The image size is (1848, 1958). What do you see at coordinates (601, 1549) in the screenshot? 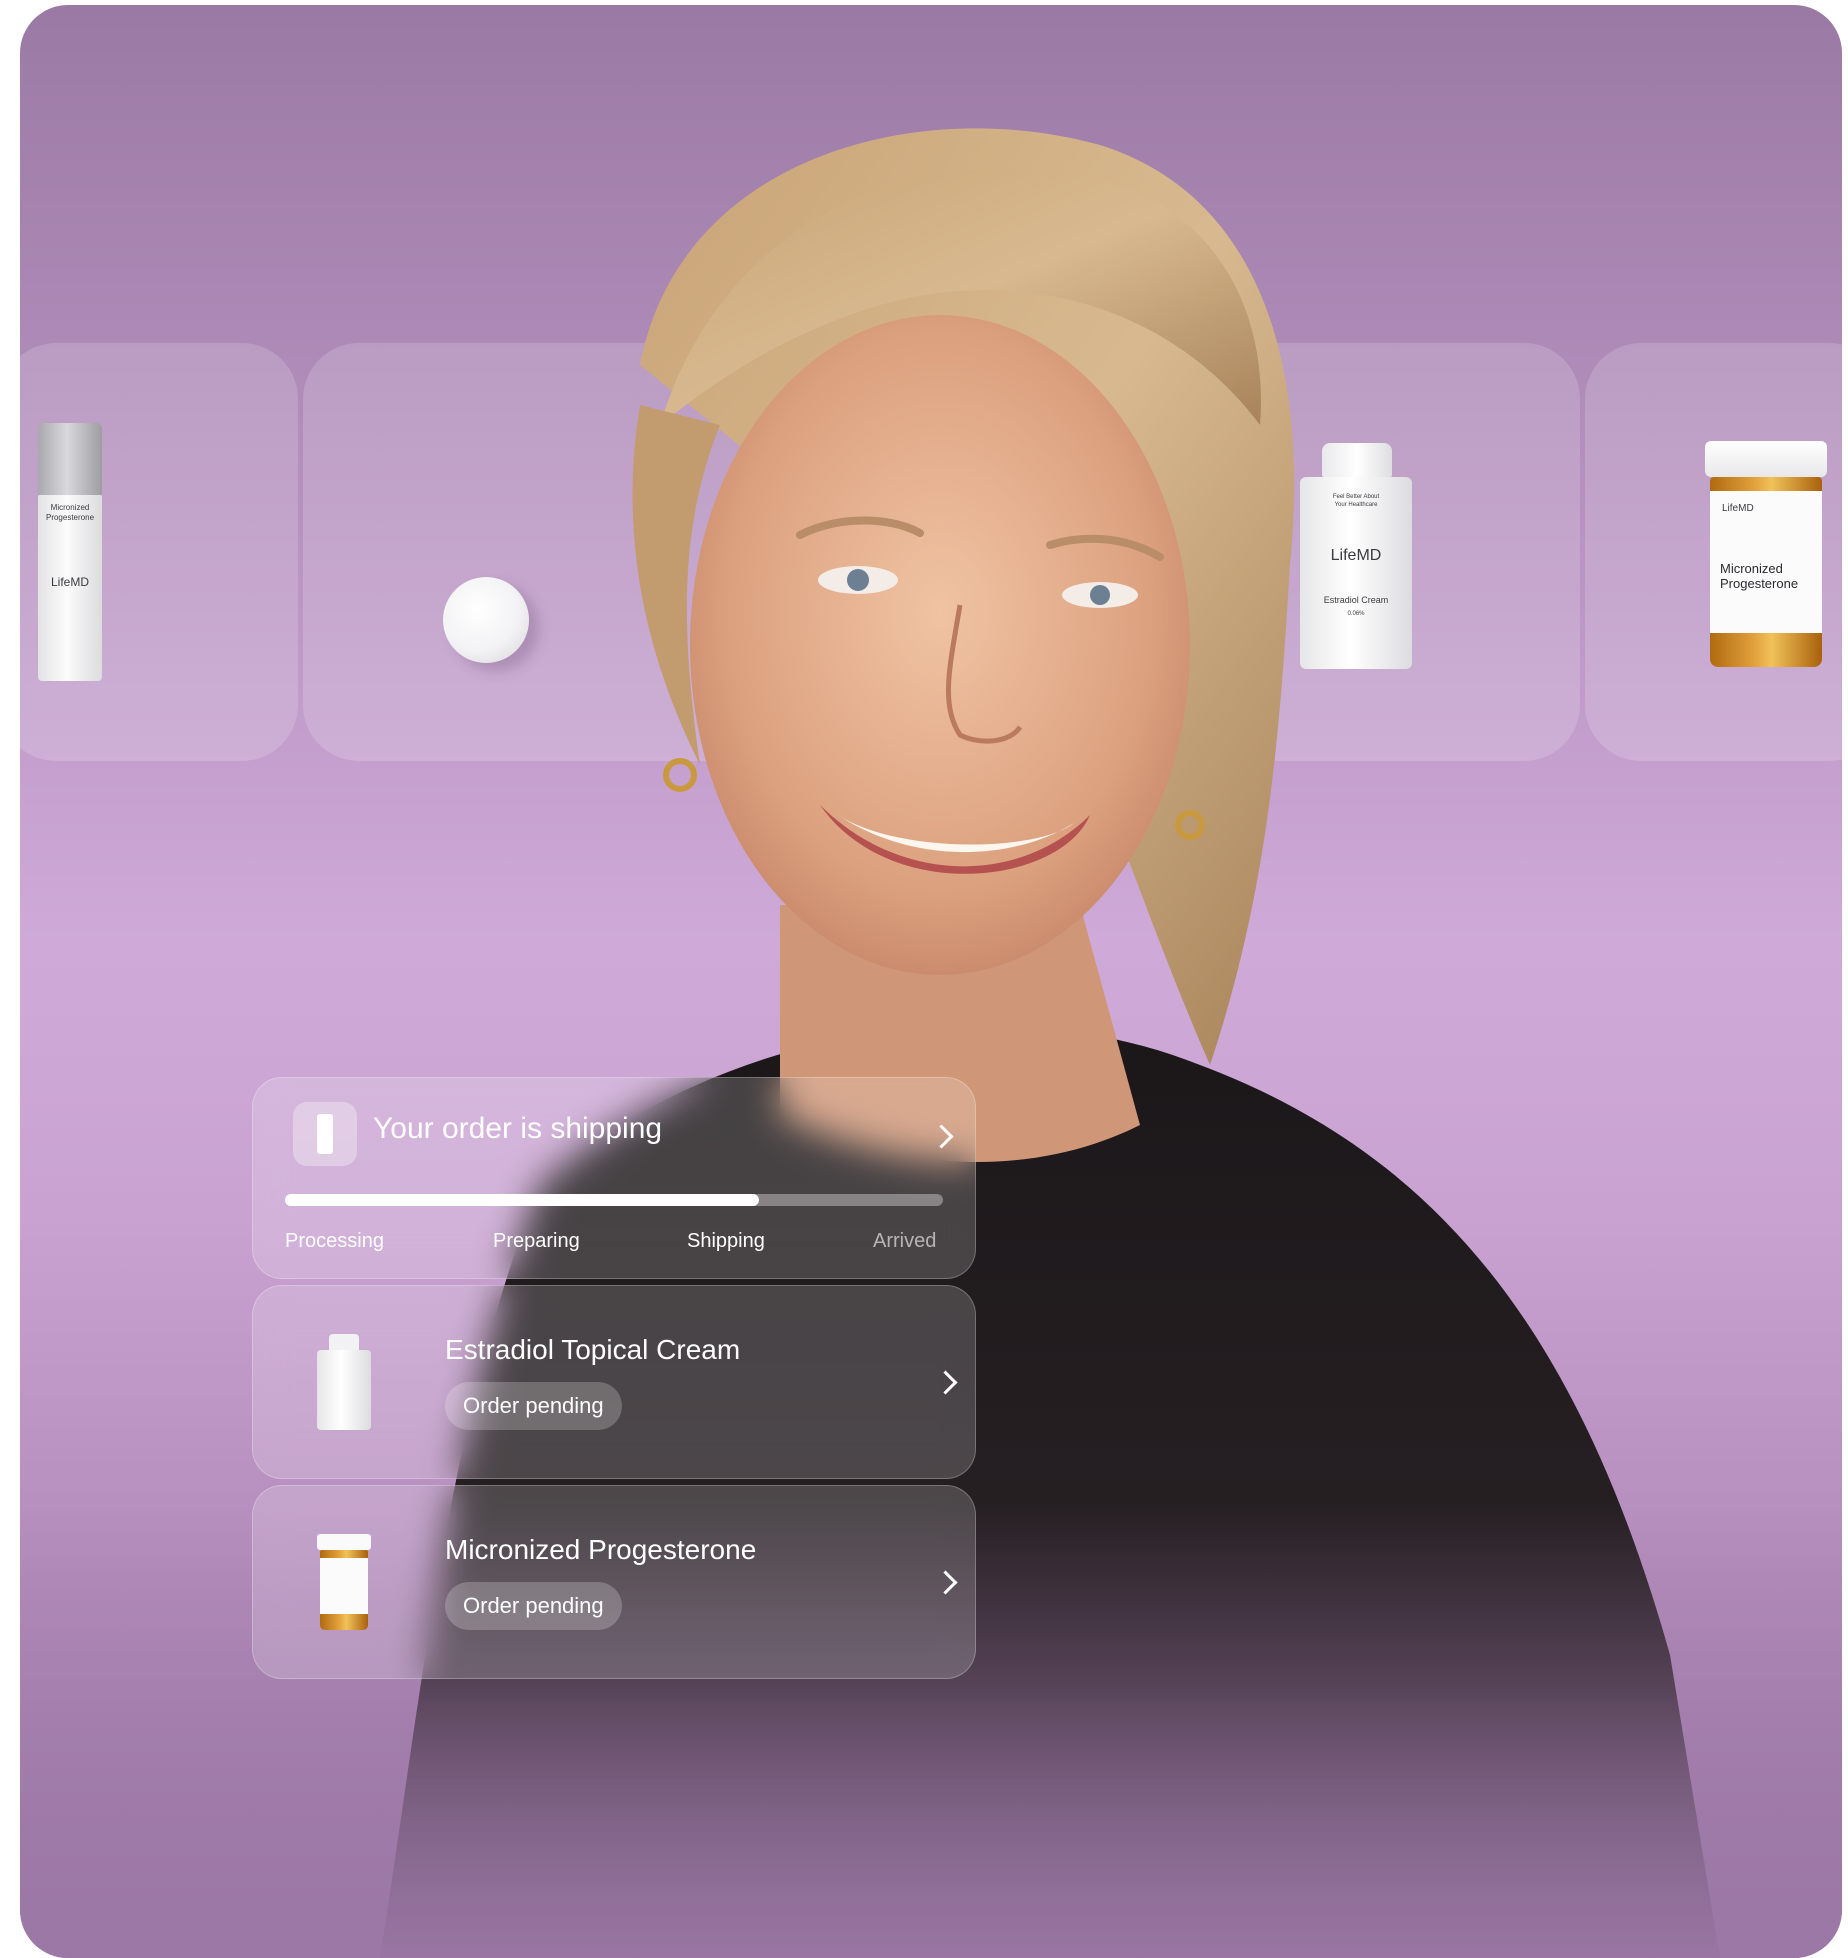
I see `order-item-title: Micronized Progesterone` at bounding box center [601, 1549].